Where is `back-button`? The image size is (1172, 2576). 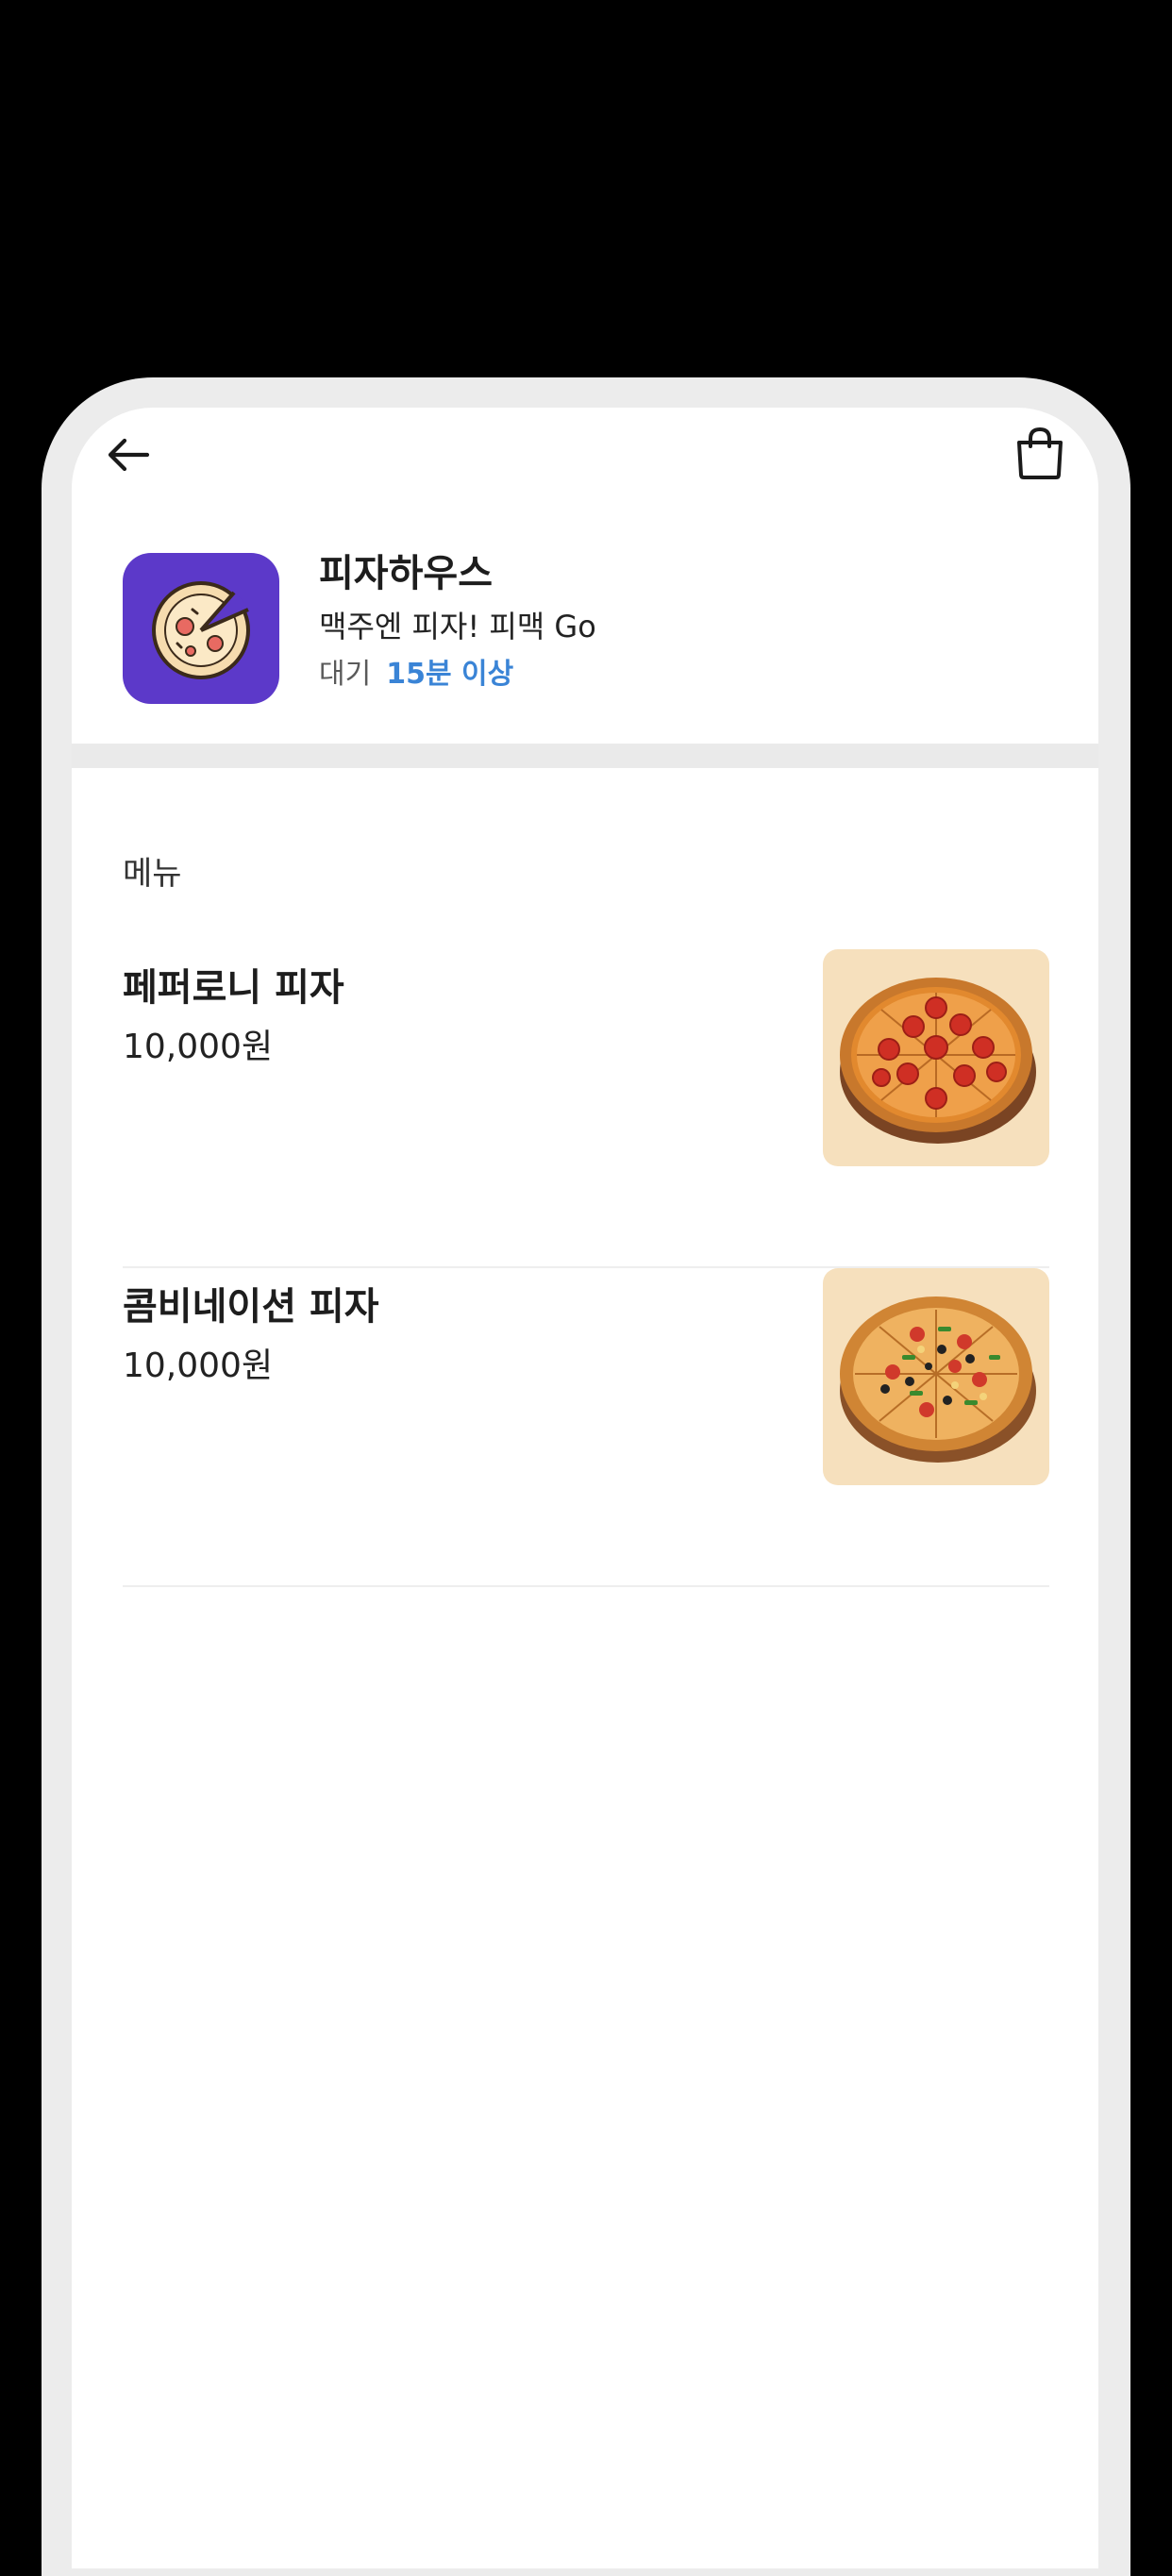 back-button is located at coordinates (128, 455).